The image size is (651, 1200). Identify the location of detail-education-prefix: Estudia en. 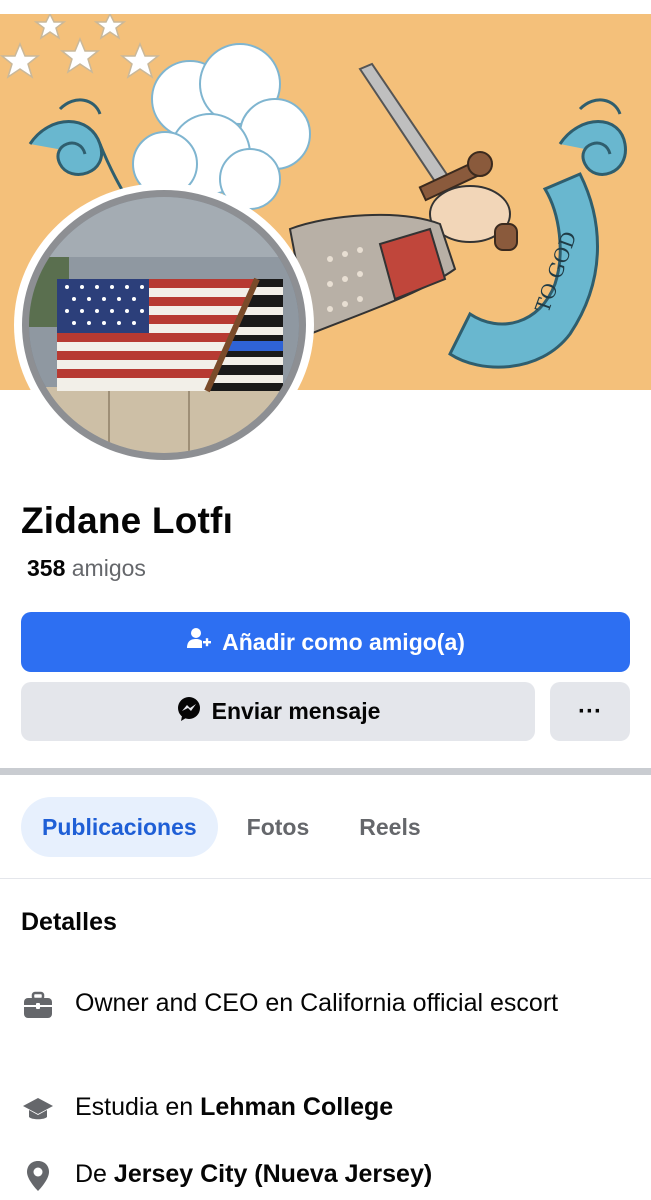
(134, 1107).